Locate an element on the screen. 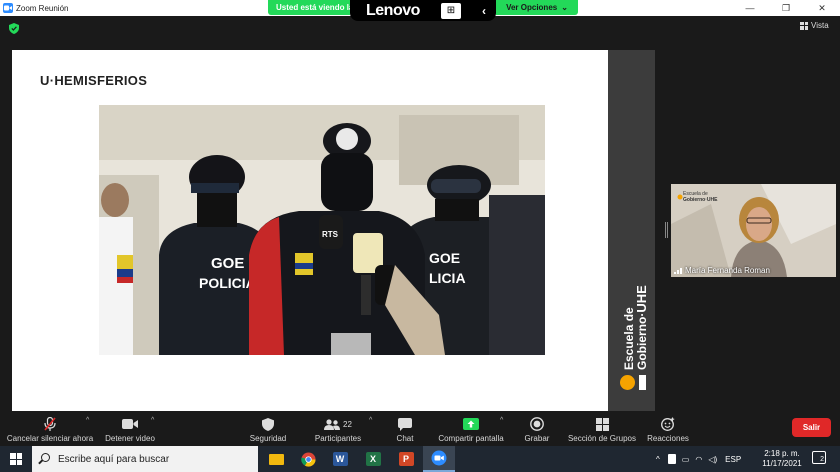 The height and width of the screenshot is (472, 840). usb-icon is located at coordinates (671, 459).